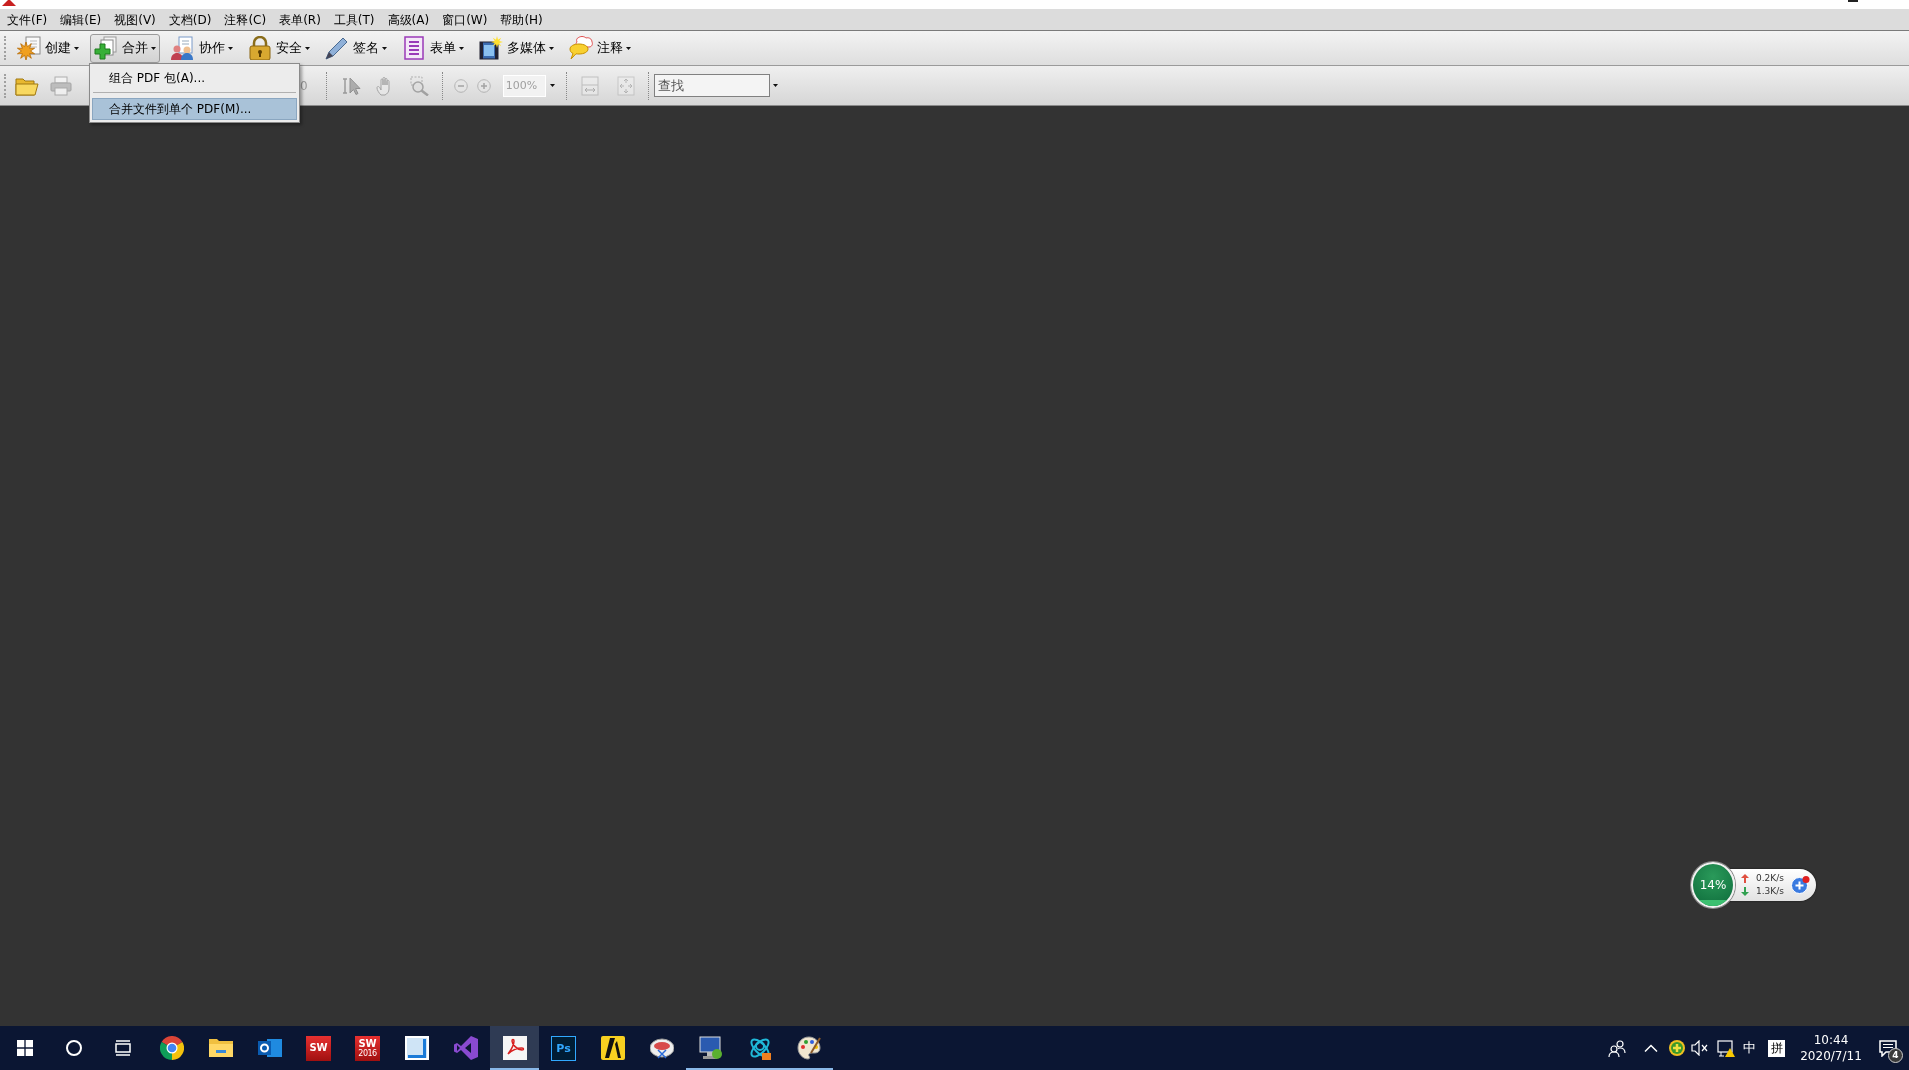 This screenshot has height=1070, width=1909. What do you see at coordinates (122, 1048) in the screenshot?
I see `task-view-icon` at bounding box center [122, 1048].